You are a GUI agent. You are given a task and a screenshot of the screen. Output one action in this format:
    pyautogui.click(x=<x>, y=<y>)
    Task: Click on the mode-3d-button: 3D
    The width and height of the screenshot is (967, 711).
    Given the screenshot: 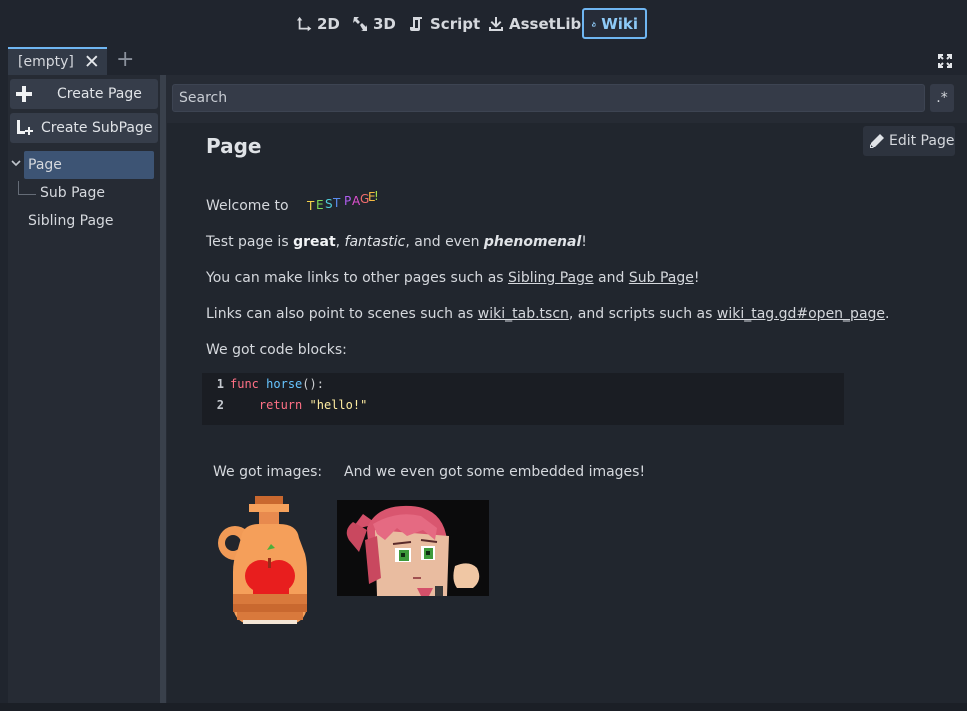 What is the action you would take?
    pyautogui.click(x=374, y=23)
    